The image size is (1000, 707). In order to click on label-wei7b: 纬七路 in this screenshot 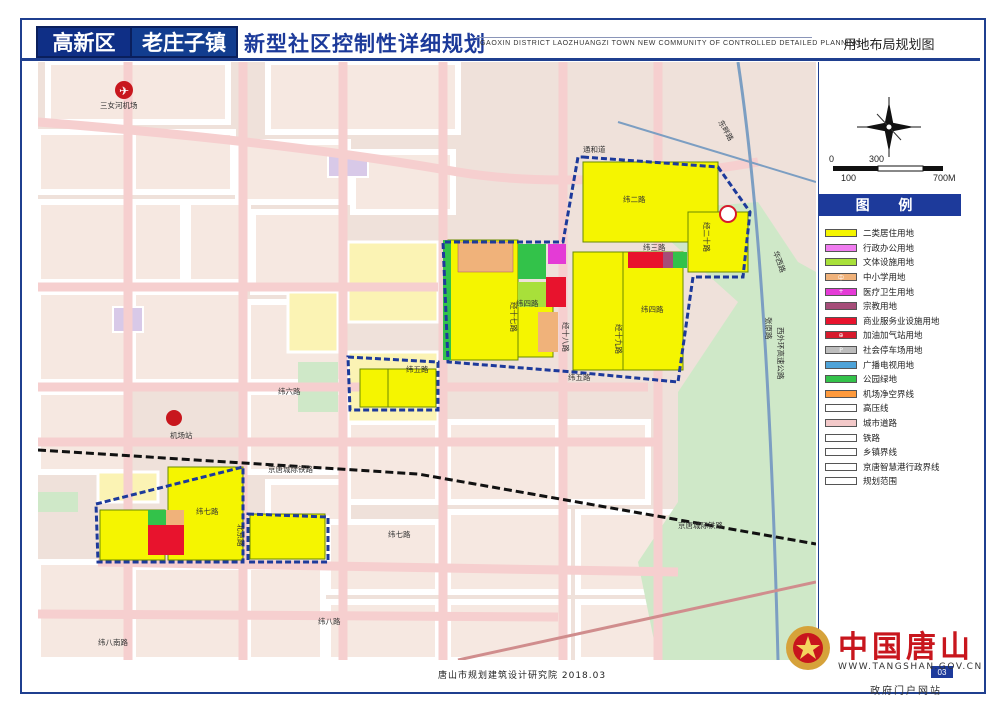, I will do `click(399, 534)`.